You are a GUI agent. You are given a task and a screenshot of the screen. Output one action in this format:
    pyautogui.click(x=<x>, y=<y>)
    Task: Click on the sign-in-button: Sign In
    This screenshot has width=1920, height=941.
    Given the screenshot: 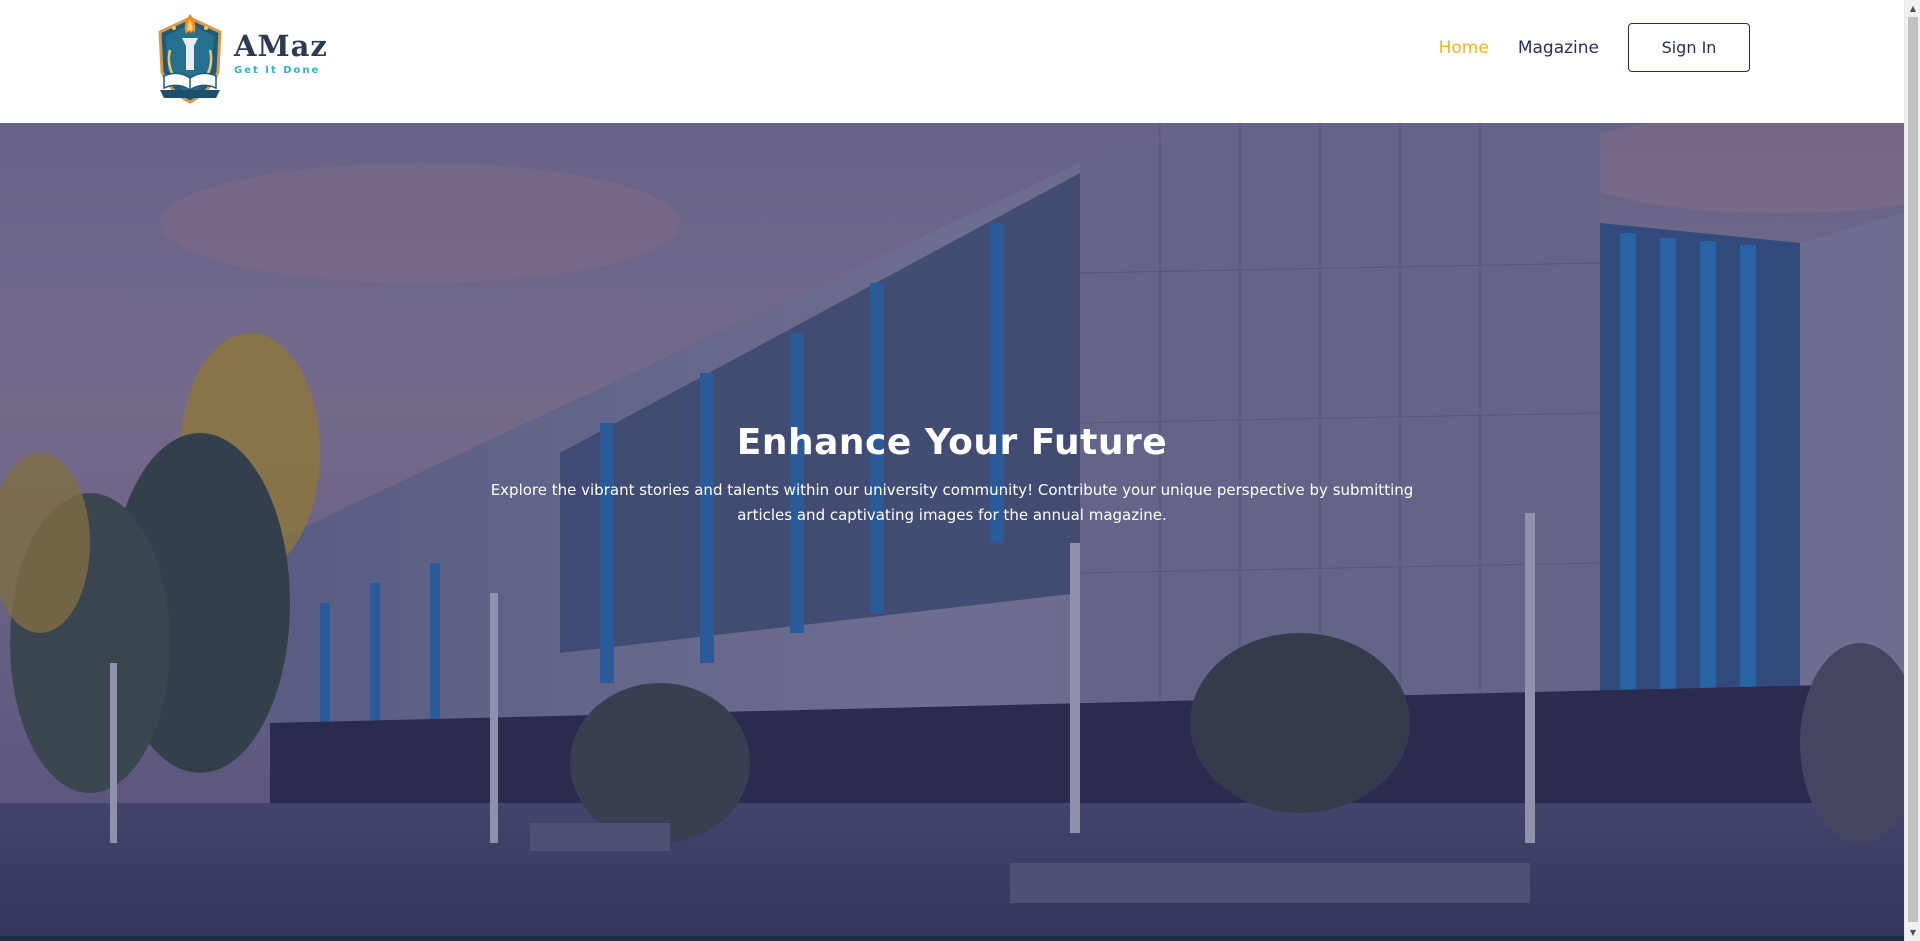 What is the action you would take?
    pyautogui.click(x=1689, y=47)
    